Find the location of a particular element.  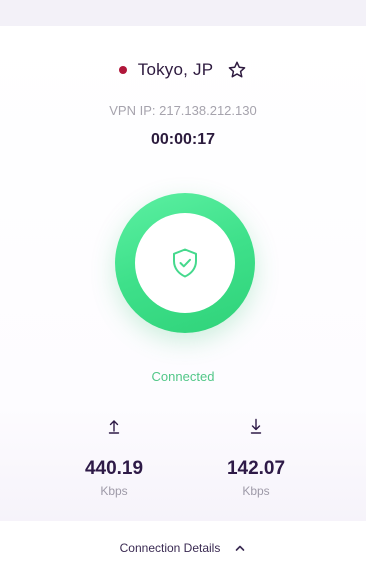

location-status-dot is located at coordinates (122, 70).